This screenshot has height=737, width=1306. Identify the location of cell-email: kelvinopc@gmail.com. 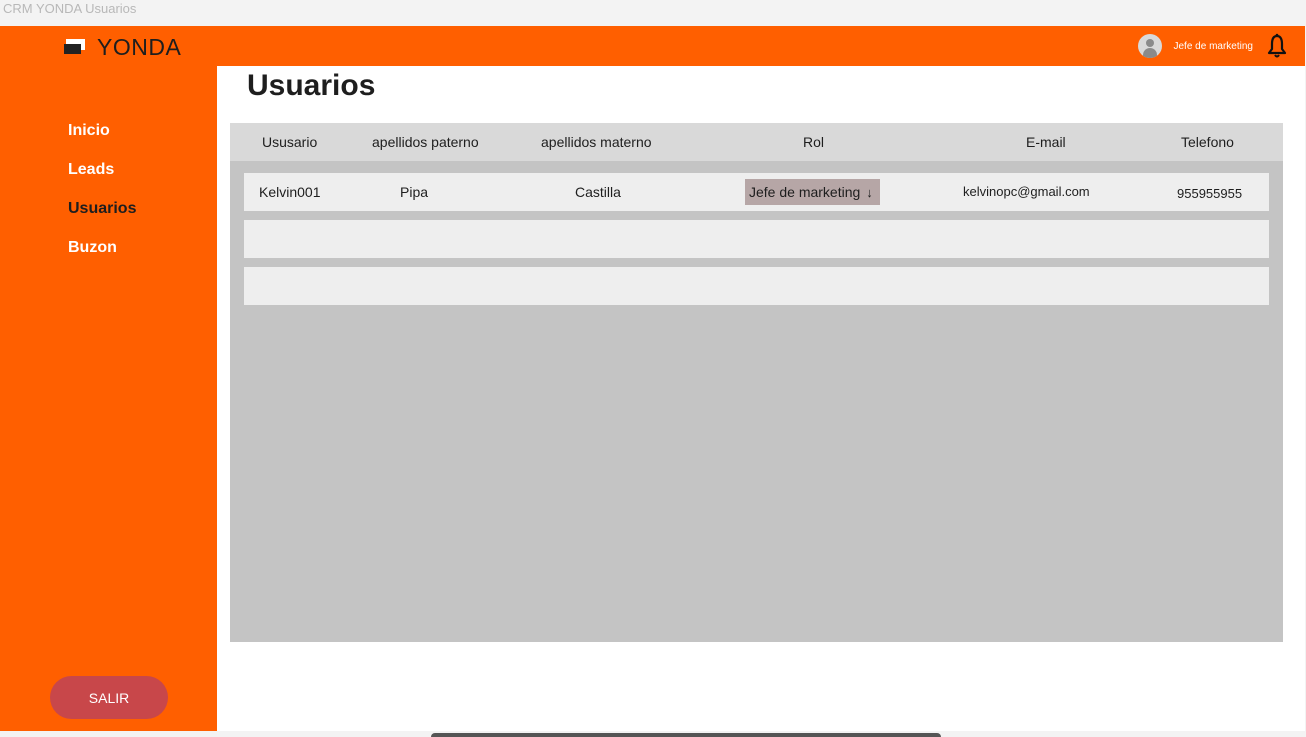
(1026, 191).